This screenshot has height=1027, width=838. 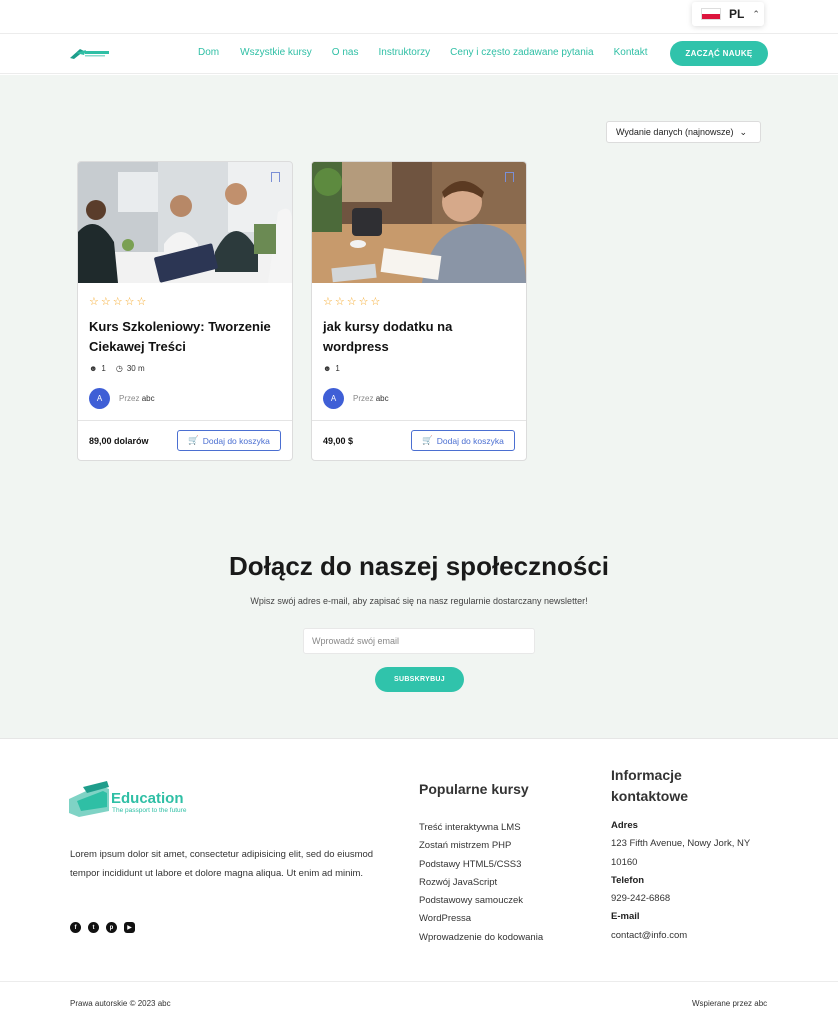 What do you see at coordinates (93, 927) in the screenshot?
I see `twitter-icon: t` at bounding box center [93, 927].